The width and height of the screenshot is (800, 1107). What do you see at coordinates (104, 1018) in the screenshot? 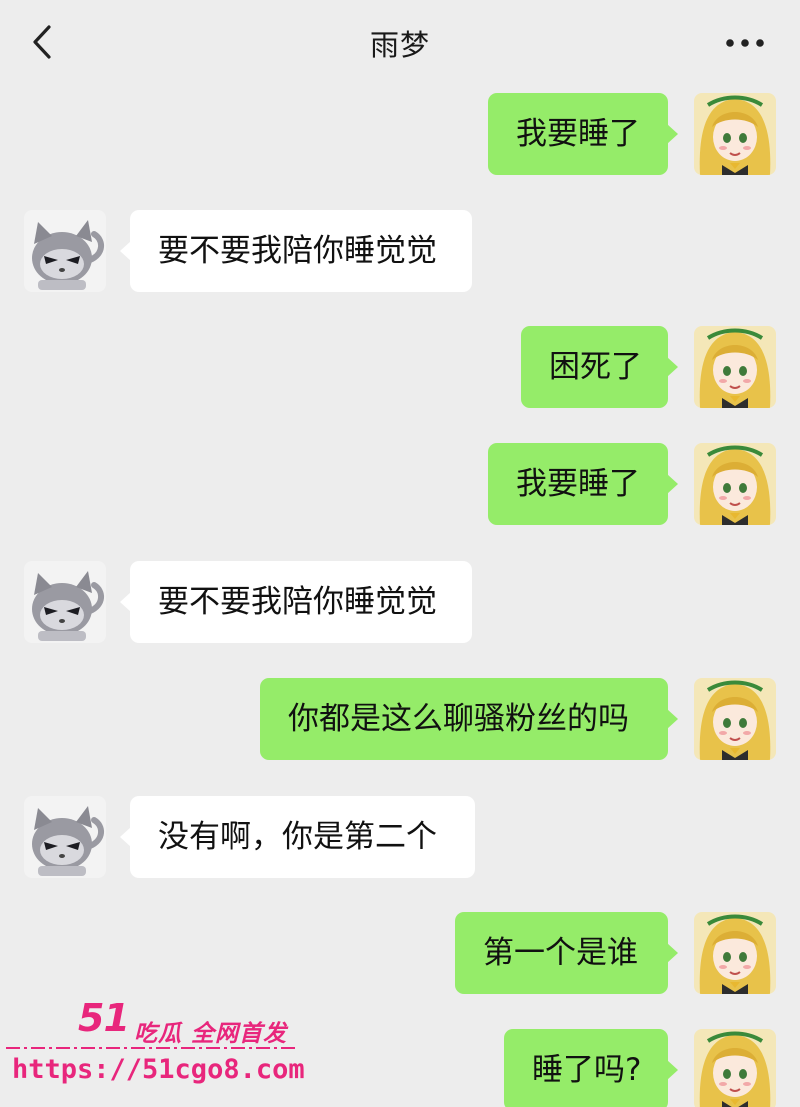
I see `watermark-logo: 51` at bounding box center [104, 1018].